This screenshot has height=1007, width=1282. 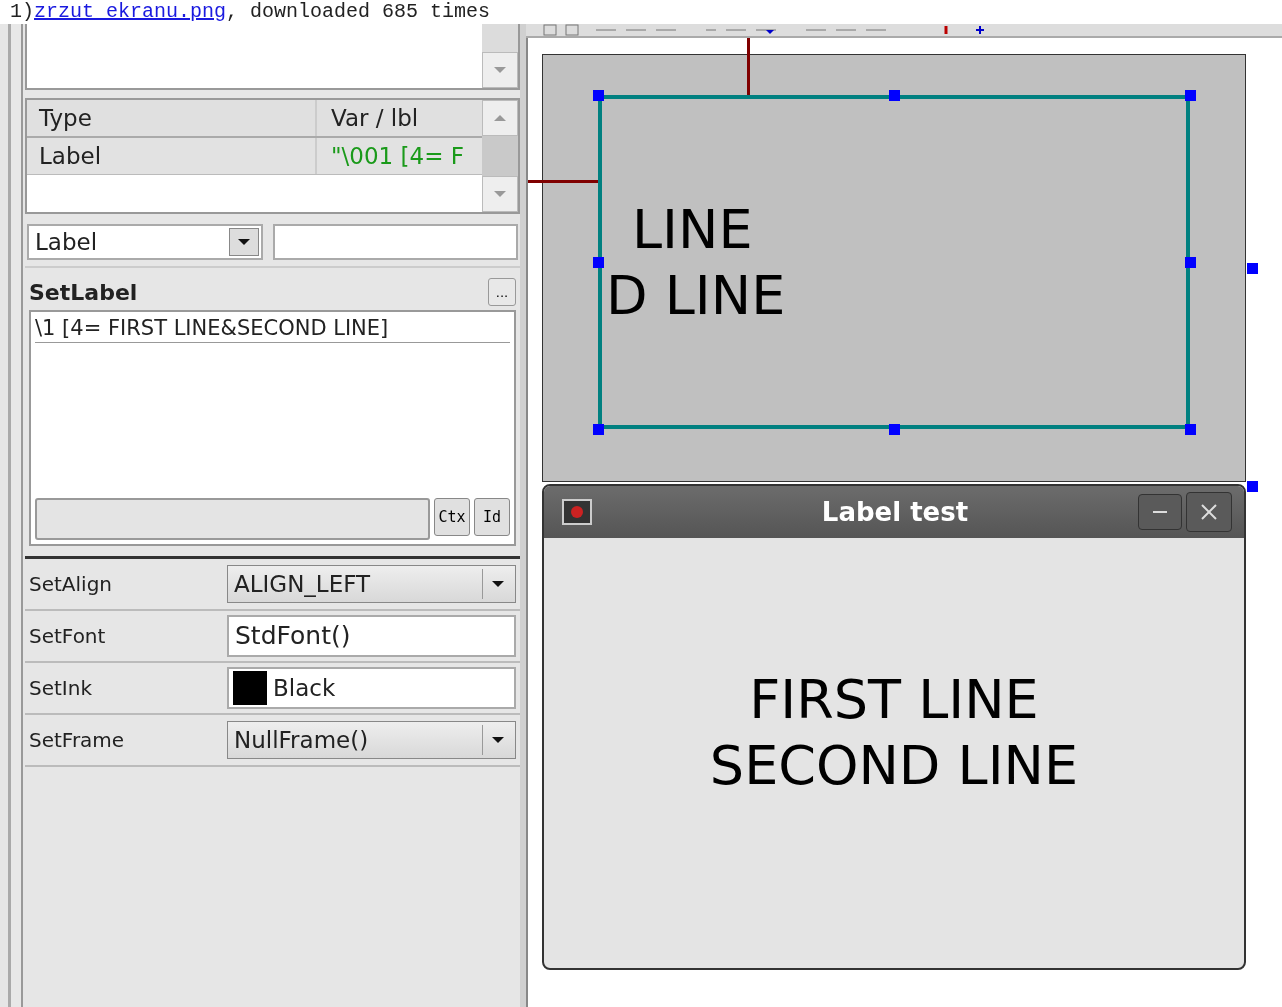 What do you see at coordinates (358, 12) in the screenshot?
I see `caption-text: , downloaded 685 times` at bounding box center [358, 12].